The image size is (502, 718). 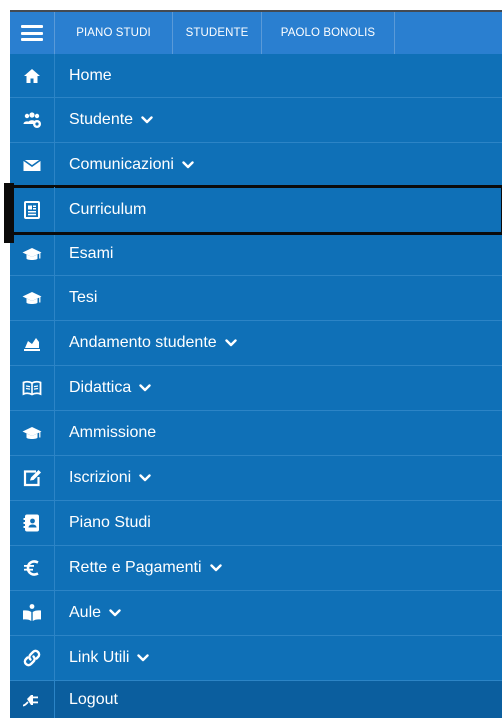 I want to click on sidebar-item-rette-e-pagamenti: Rette e Pagamenti, so click(x=256, y=568).